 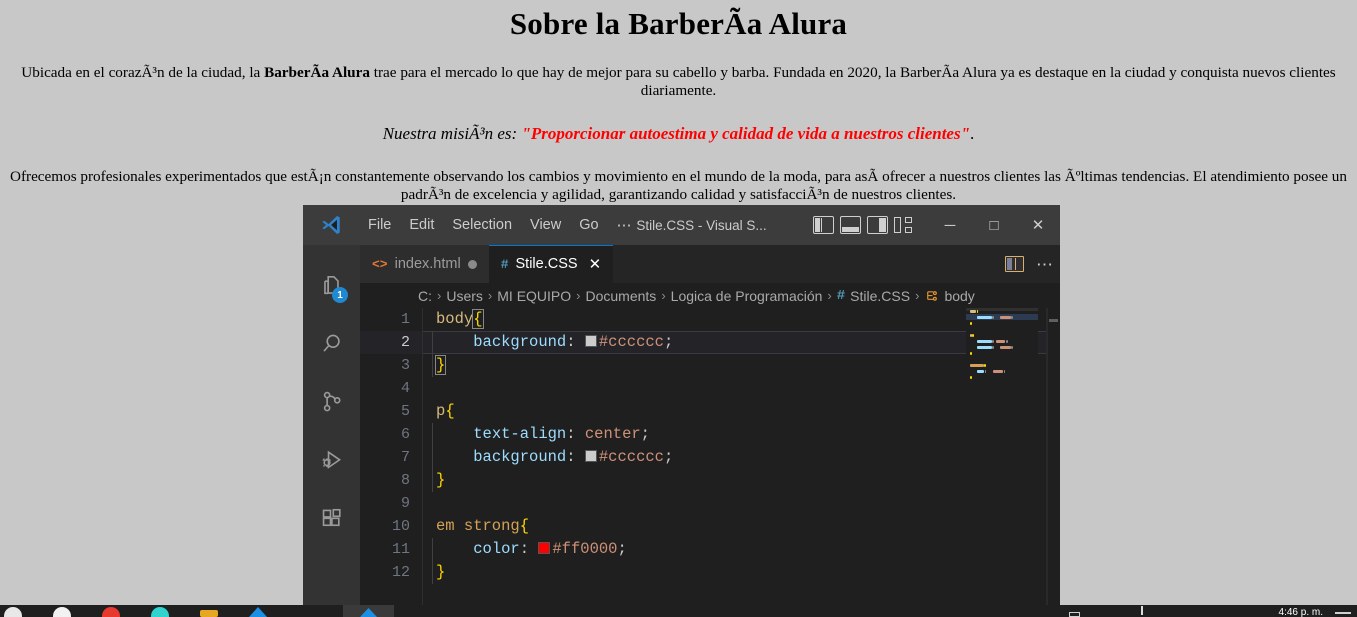 What do you see at coordinates (741, 411) in the screenshot?
I see `code-text: p{` at bounding box center [741, 411].